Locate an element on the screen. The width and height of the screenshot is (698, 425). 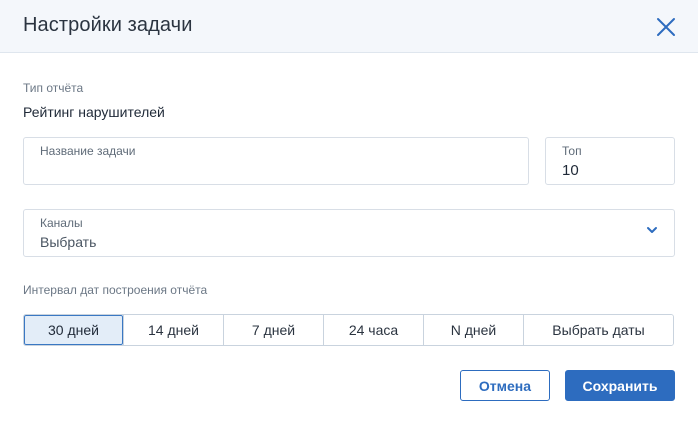
dialog-header: Настройки задачи is located at coordinates (349, 26).